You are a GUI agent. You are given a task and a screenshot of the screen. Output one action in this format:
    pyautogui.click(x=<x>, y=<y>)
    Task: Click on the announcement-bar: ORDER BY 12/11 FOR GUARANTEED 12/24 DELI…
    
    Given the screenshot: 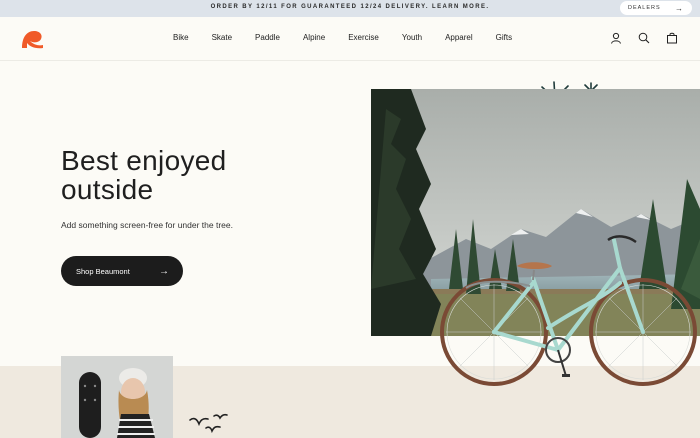 What is the action you would take?
    pyautogui.click(x=350, y=8)
    